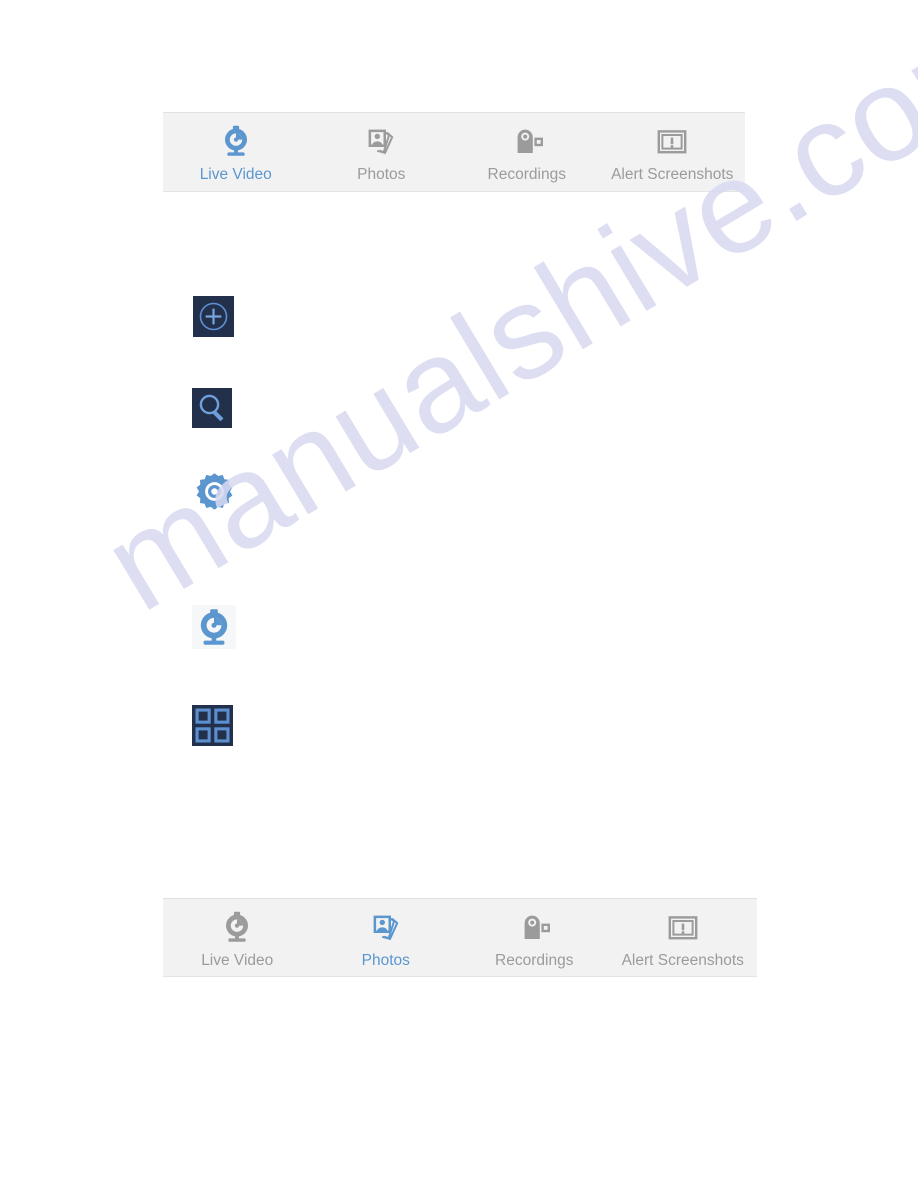 The width and height of the screenshot is (918, 1188). I want to click on add-plus-circle-button, so click(213, 316).